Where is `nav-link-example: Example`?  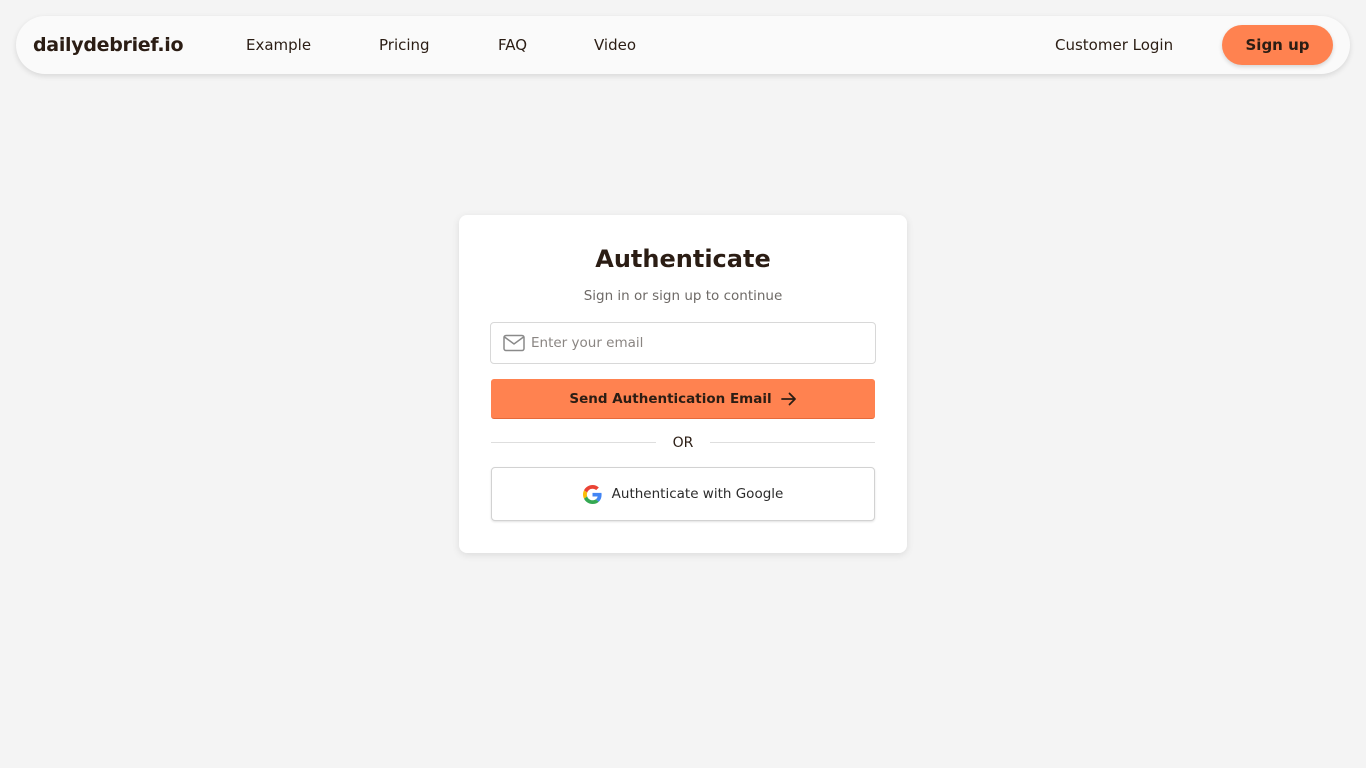
nav-link-example: Example is located at coordinates (278, 45).